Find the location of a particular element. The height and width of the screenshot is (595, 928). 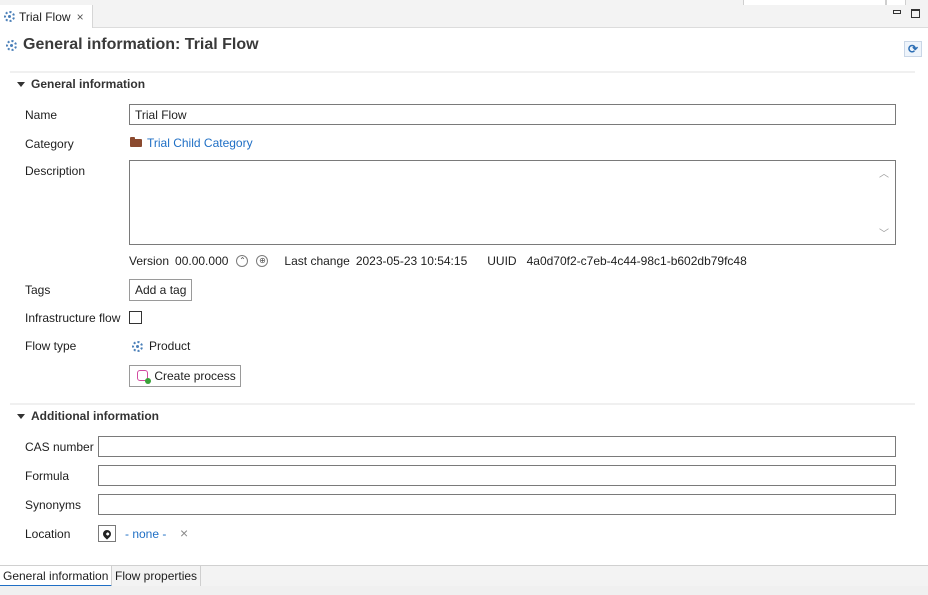

name-label: Name is located at coordinates (41, 115).